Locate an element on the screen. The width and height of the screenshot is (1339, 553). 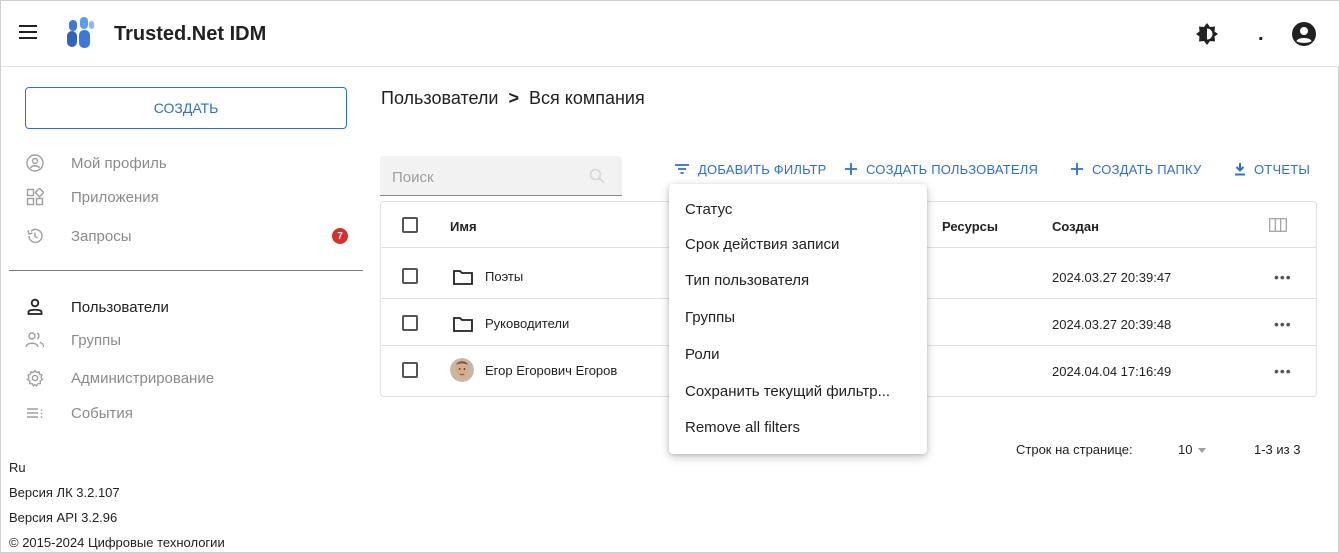
reports-label: ОТЧЕТЫ is located at coordinates (1282, 169).